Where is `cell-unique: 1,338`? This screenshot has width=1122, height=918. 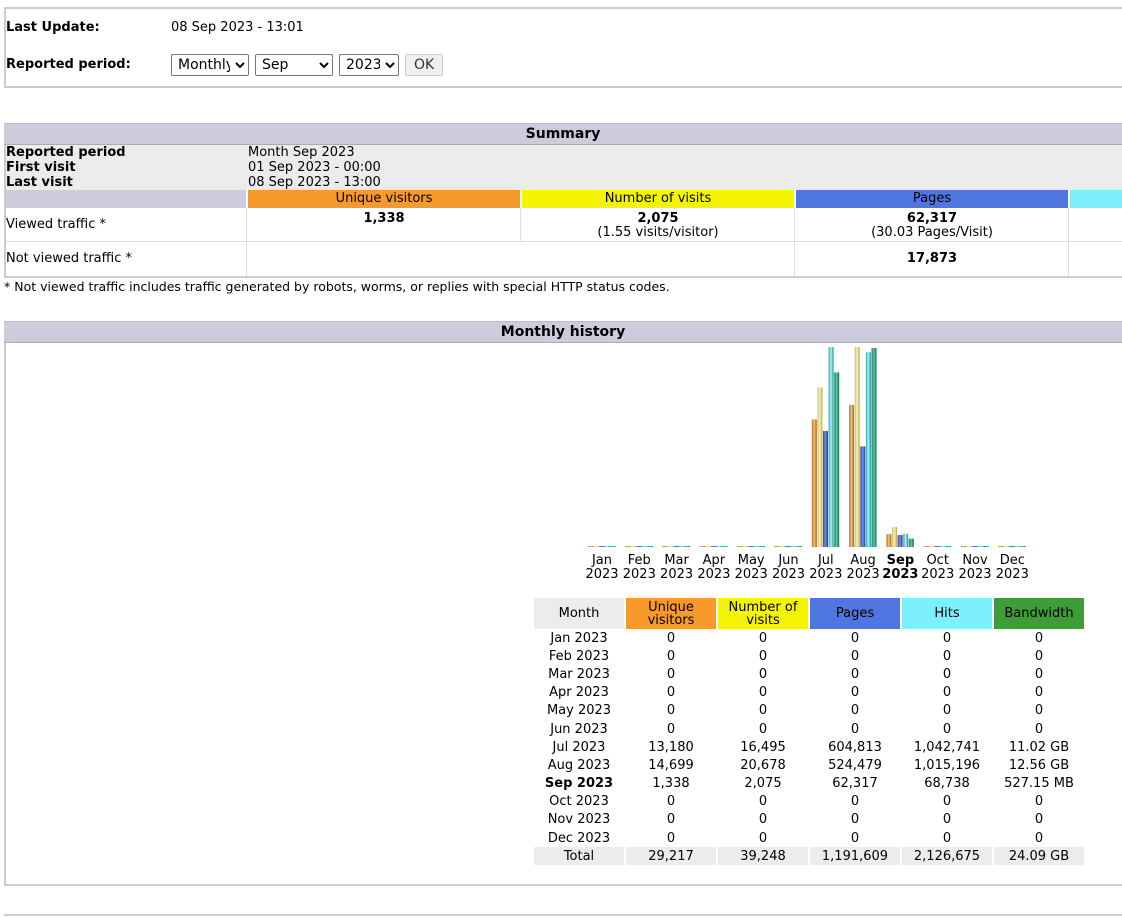
cell-unique: 1,338 is located at coordinates (671, 784).